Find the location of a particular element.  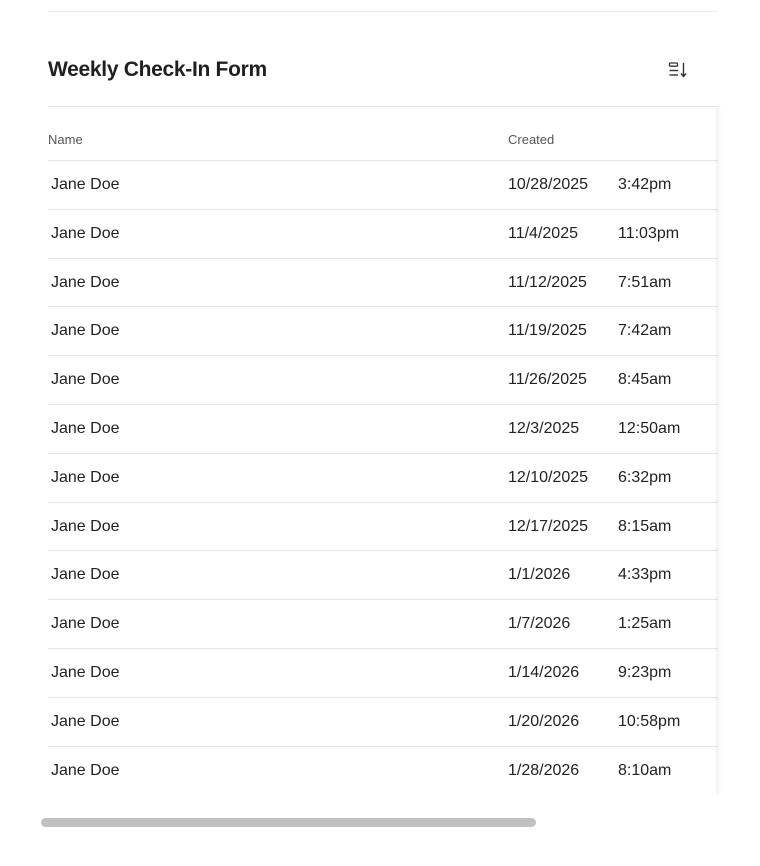

row-time-cell: 4:33pm is located at coordinates (645, 575).